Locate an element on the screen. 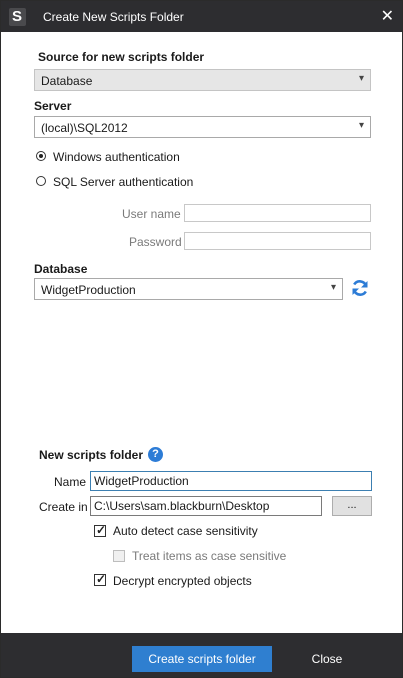  case-sensitive-checkbox is located at coordinates (119, 556).